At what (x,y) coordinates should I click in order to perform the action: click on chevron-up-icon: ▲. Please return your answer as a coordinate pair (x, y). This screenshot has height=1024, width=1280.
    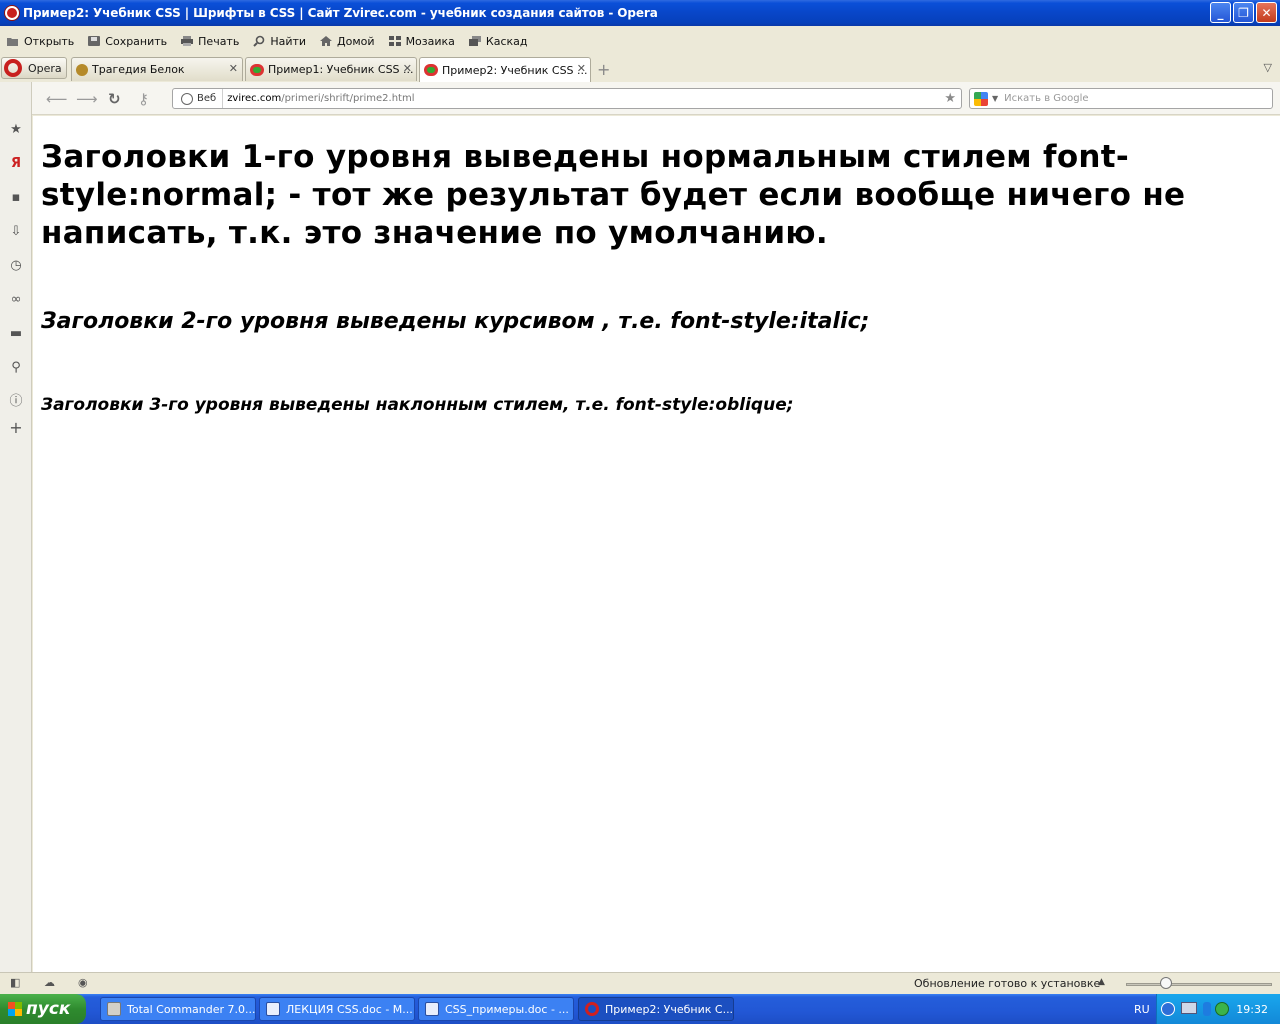
    Looking at the image, I should click on (1101, 982).